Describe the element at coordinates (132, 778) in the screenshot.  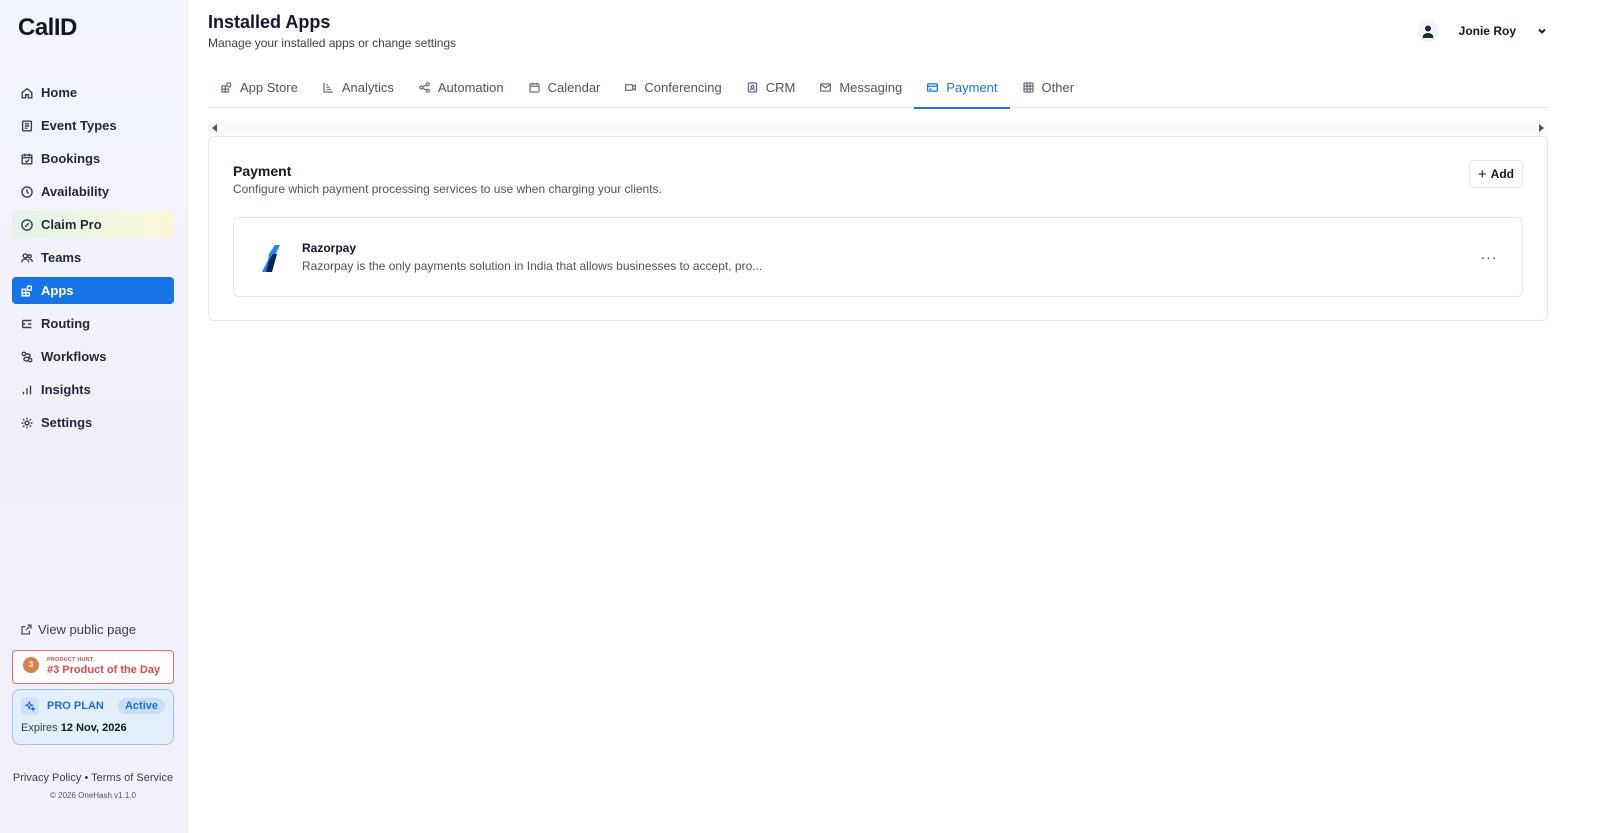
I see `terms-of-service-link: Terms of Service` at that location.